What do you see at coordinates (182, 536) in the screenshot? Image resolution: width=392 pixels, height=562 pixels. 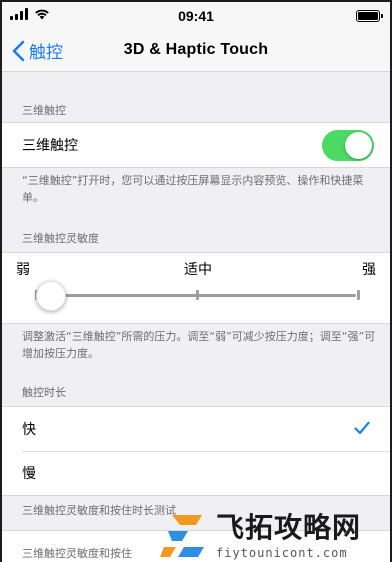 I see `watermark-logo-icon` at bounding box center [182, 536].